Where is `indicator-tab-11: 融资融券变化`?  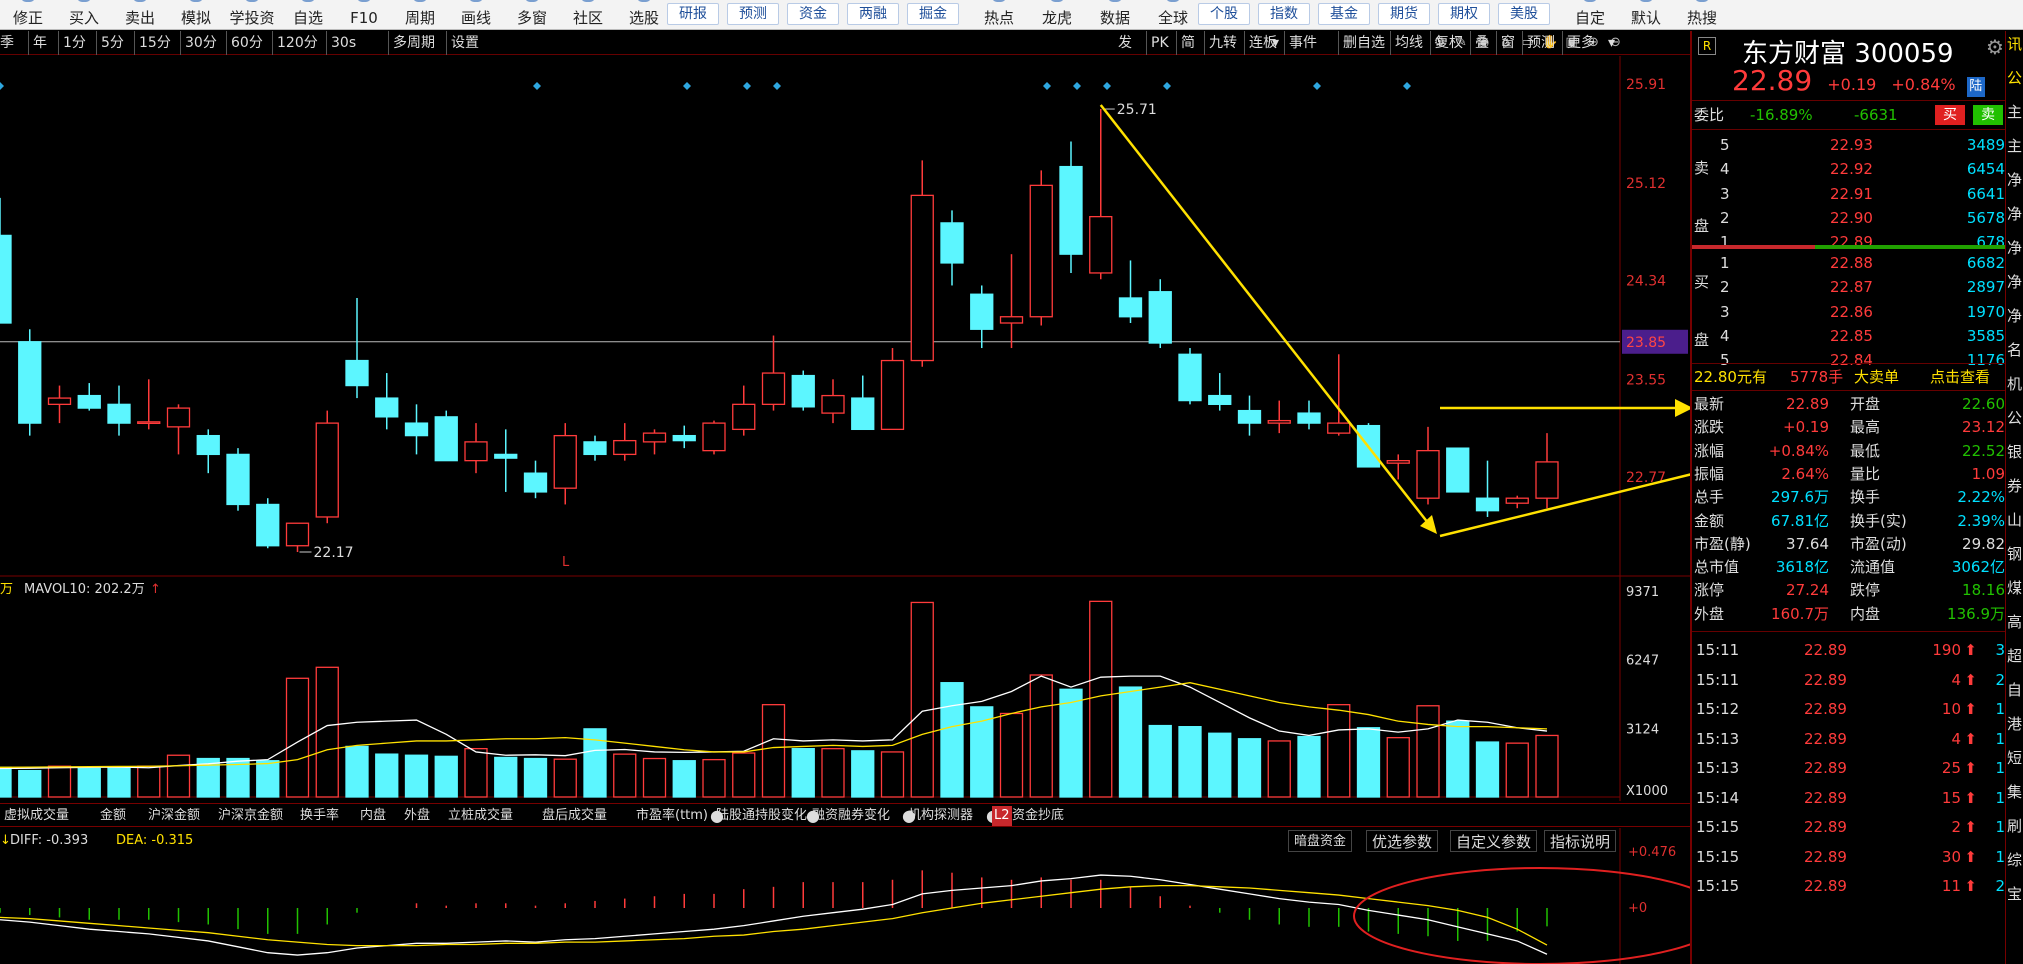
indicator-tab-11: 融资融券变化 is located at coordinates (851, 816).